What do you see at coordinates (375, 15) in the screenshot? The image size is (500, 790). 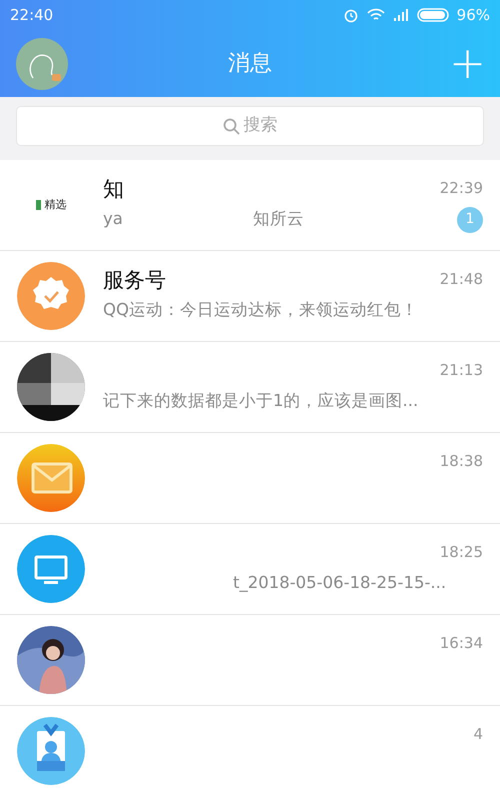 I see `wifi-icon` at bounding box center [375, 15].